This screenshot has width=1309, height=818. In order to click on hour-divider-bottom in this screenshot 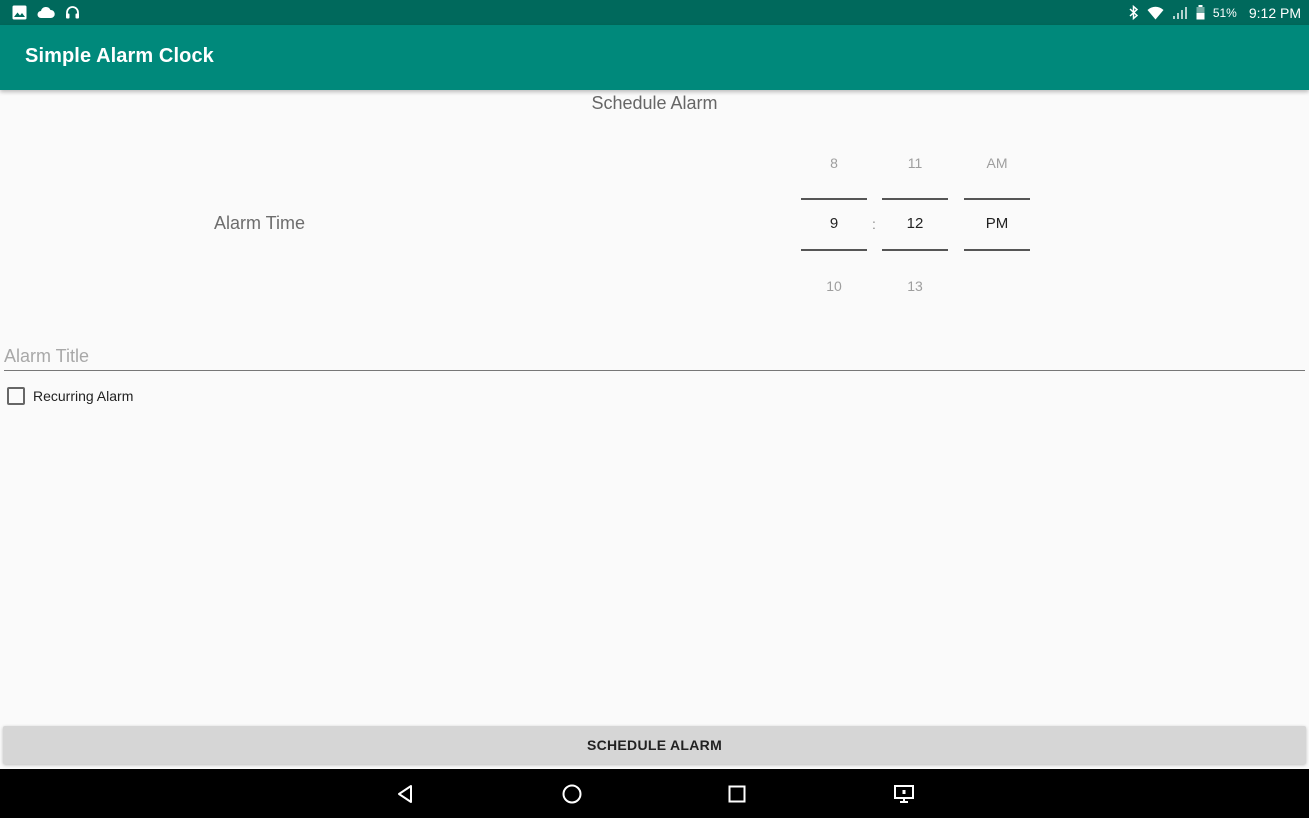, I will do `click(834, 250)`.